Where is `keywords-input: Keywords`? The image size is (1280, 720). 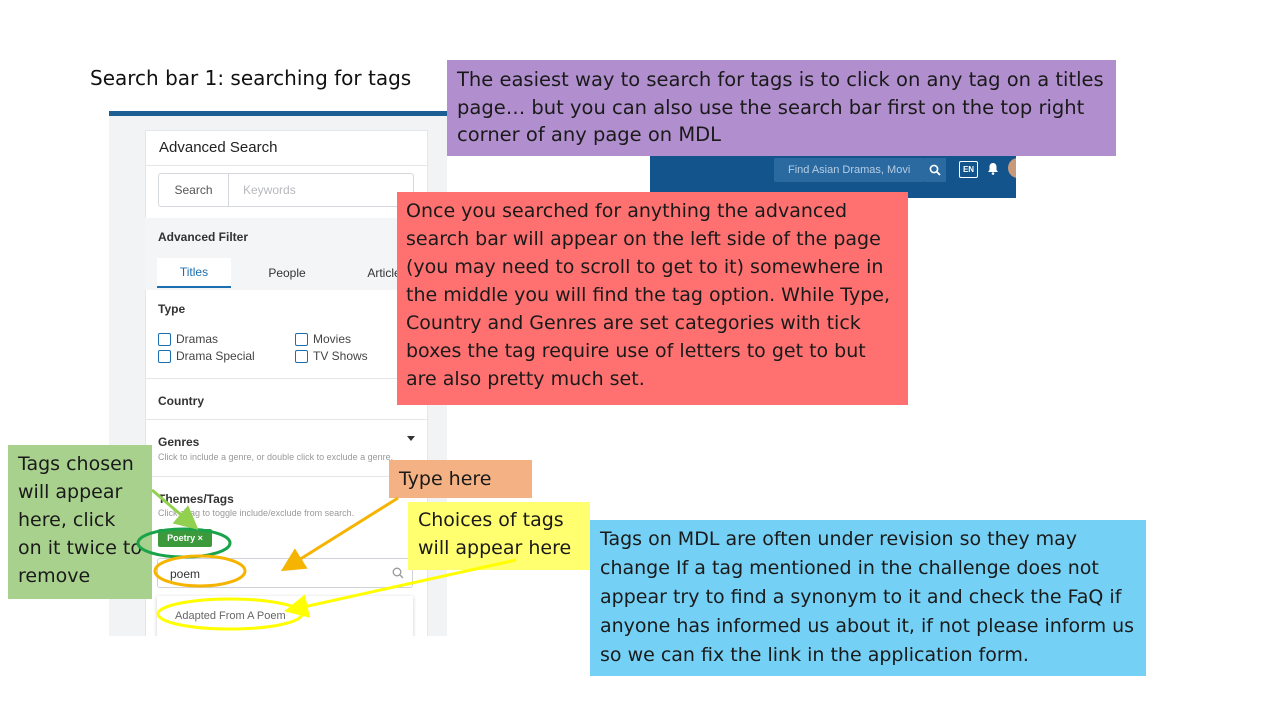 keywords-input: Keywords is located at coordinates (262, 190).